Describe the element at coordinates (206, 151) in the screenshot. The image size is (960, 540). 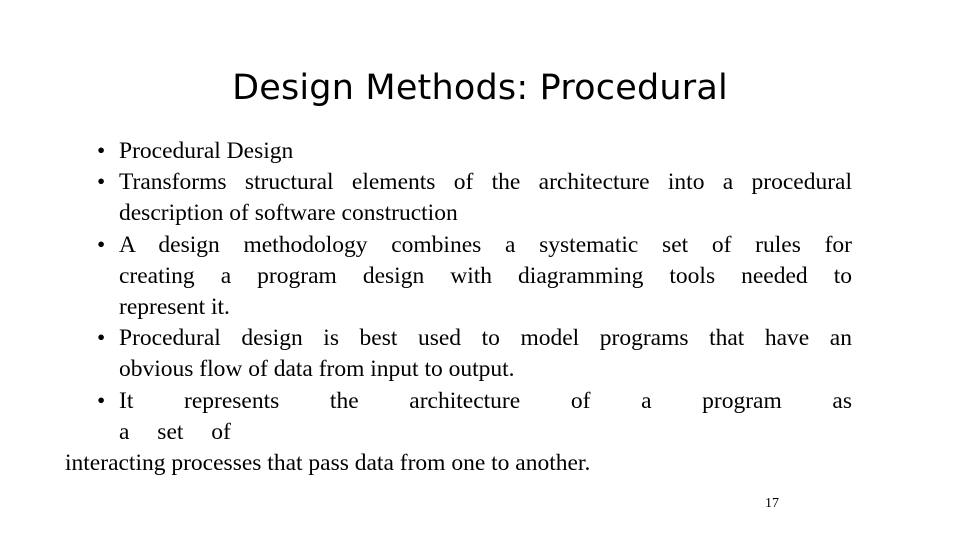
I see `list-item-line: Procedural Design` at that location.